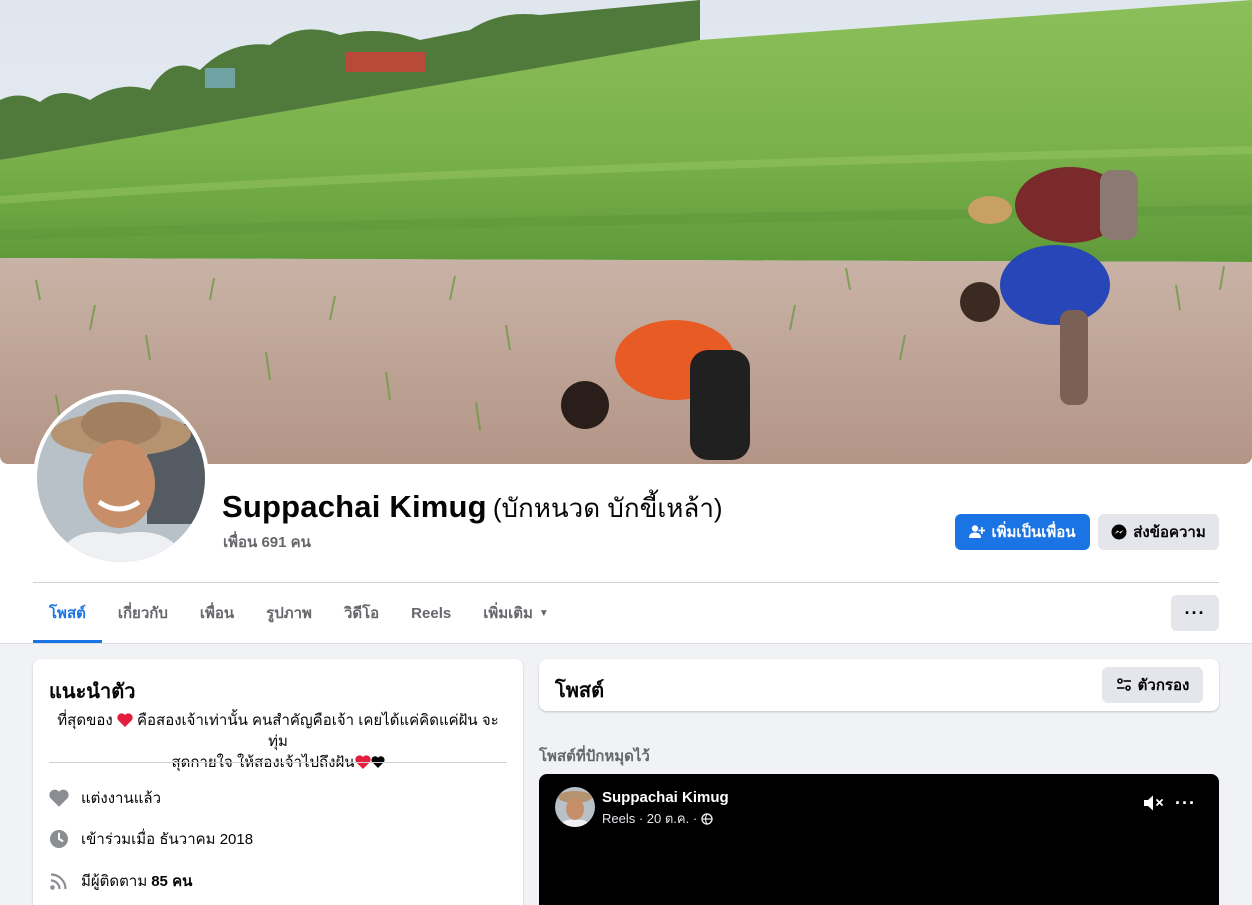 The width and height of the screenshot is (1252, 905). I want to click on add-friend-icon, so click(977, 532).